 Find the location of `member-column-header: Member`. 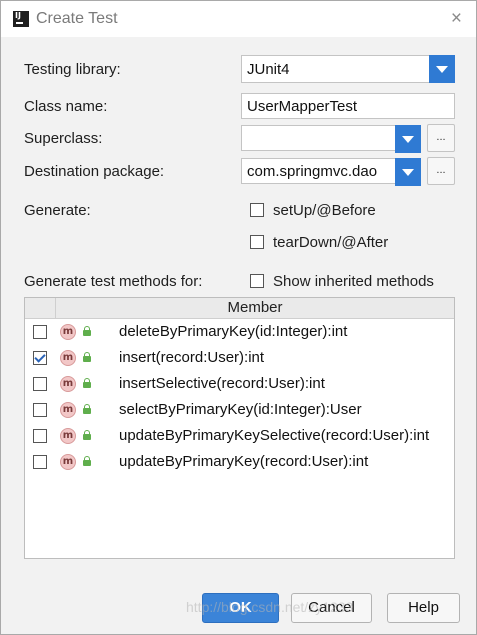

member-column-header: Member is located at coordinates (255, 307).